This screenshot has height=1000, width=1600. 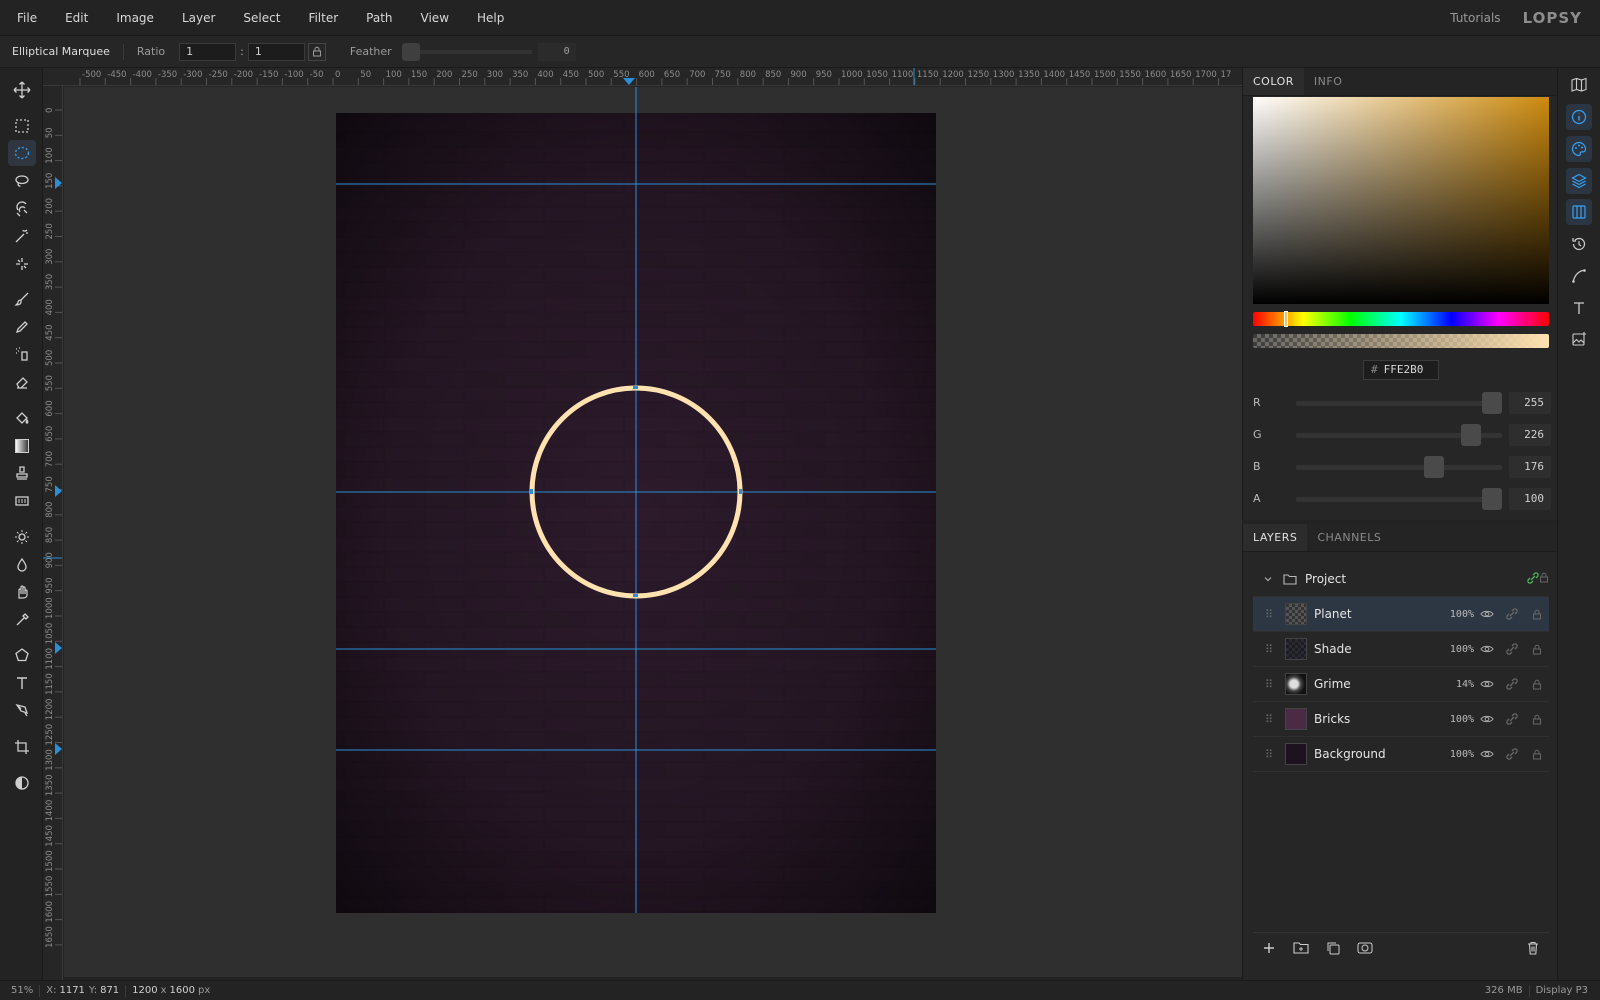 What do you see at coordinates (1579, 181) in the screenshot?
I see `layers-button` at bounding box center [1579, 181].